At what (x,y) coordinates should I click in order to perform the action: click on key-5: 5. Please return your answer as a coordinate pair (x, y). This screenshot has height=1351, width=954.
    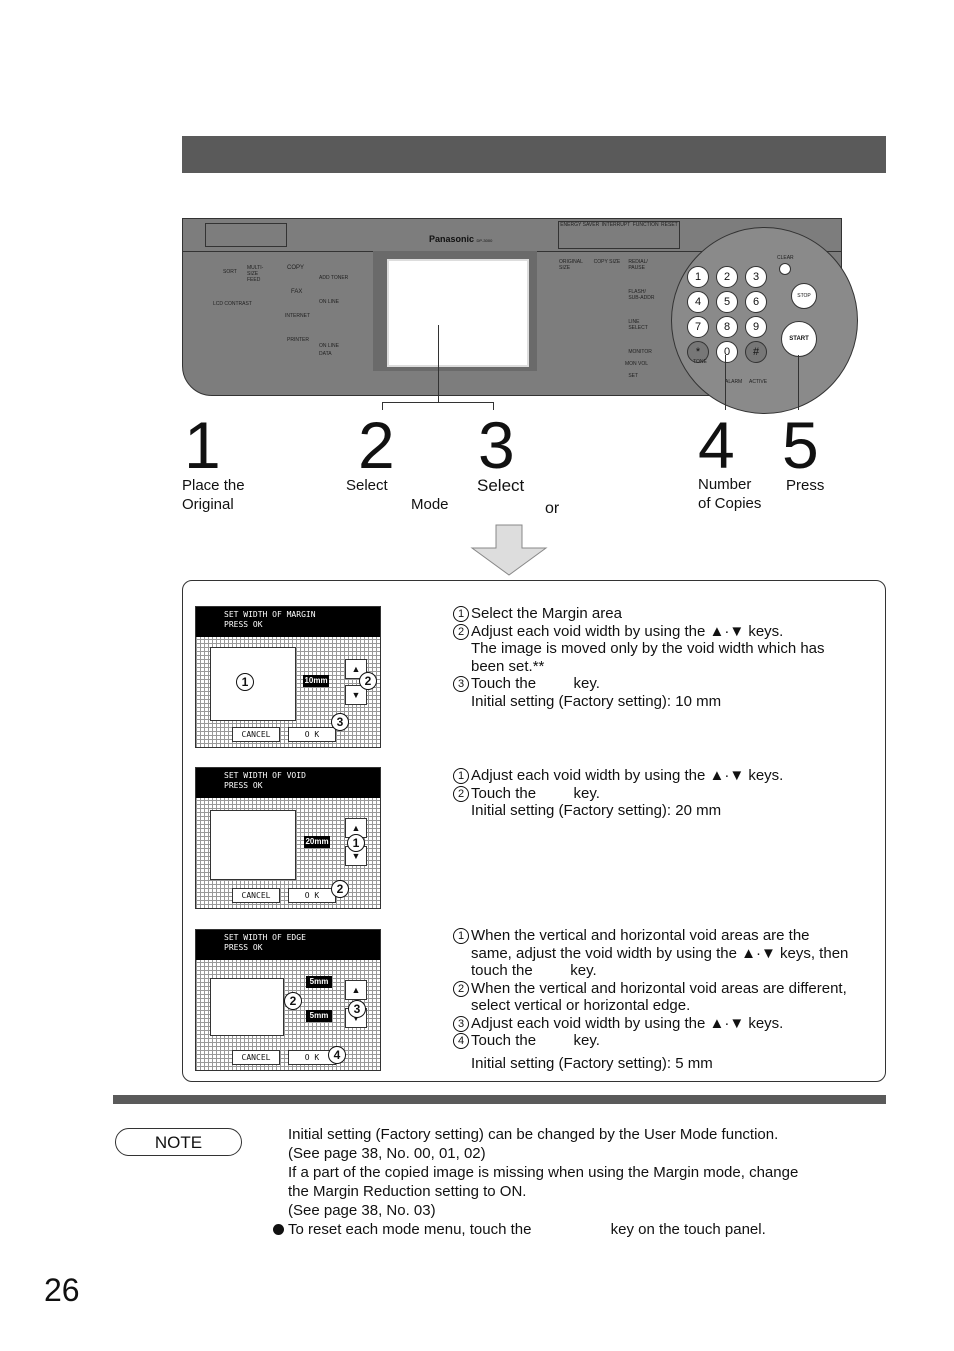
    Looking at the image, I should click on (727, 302).